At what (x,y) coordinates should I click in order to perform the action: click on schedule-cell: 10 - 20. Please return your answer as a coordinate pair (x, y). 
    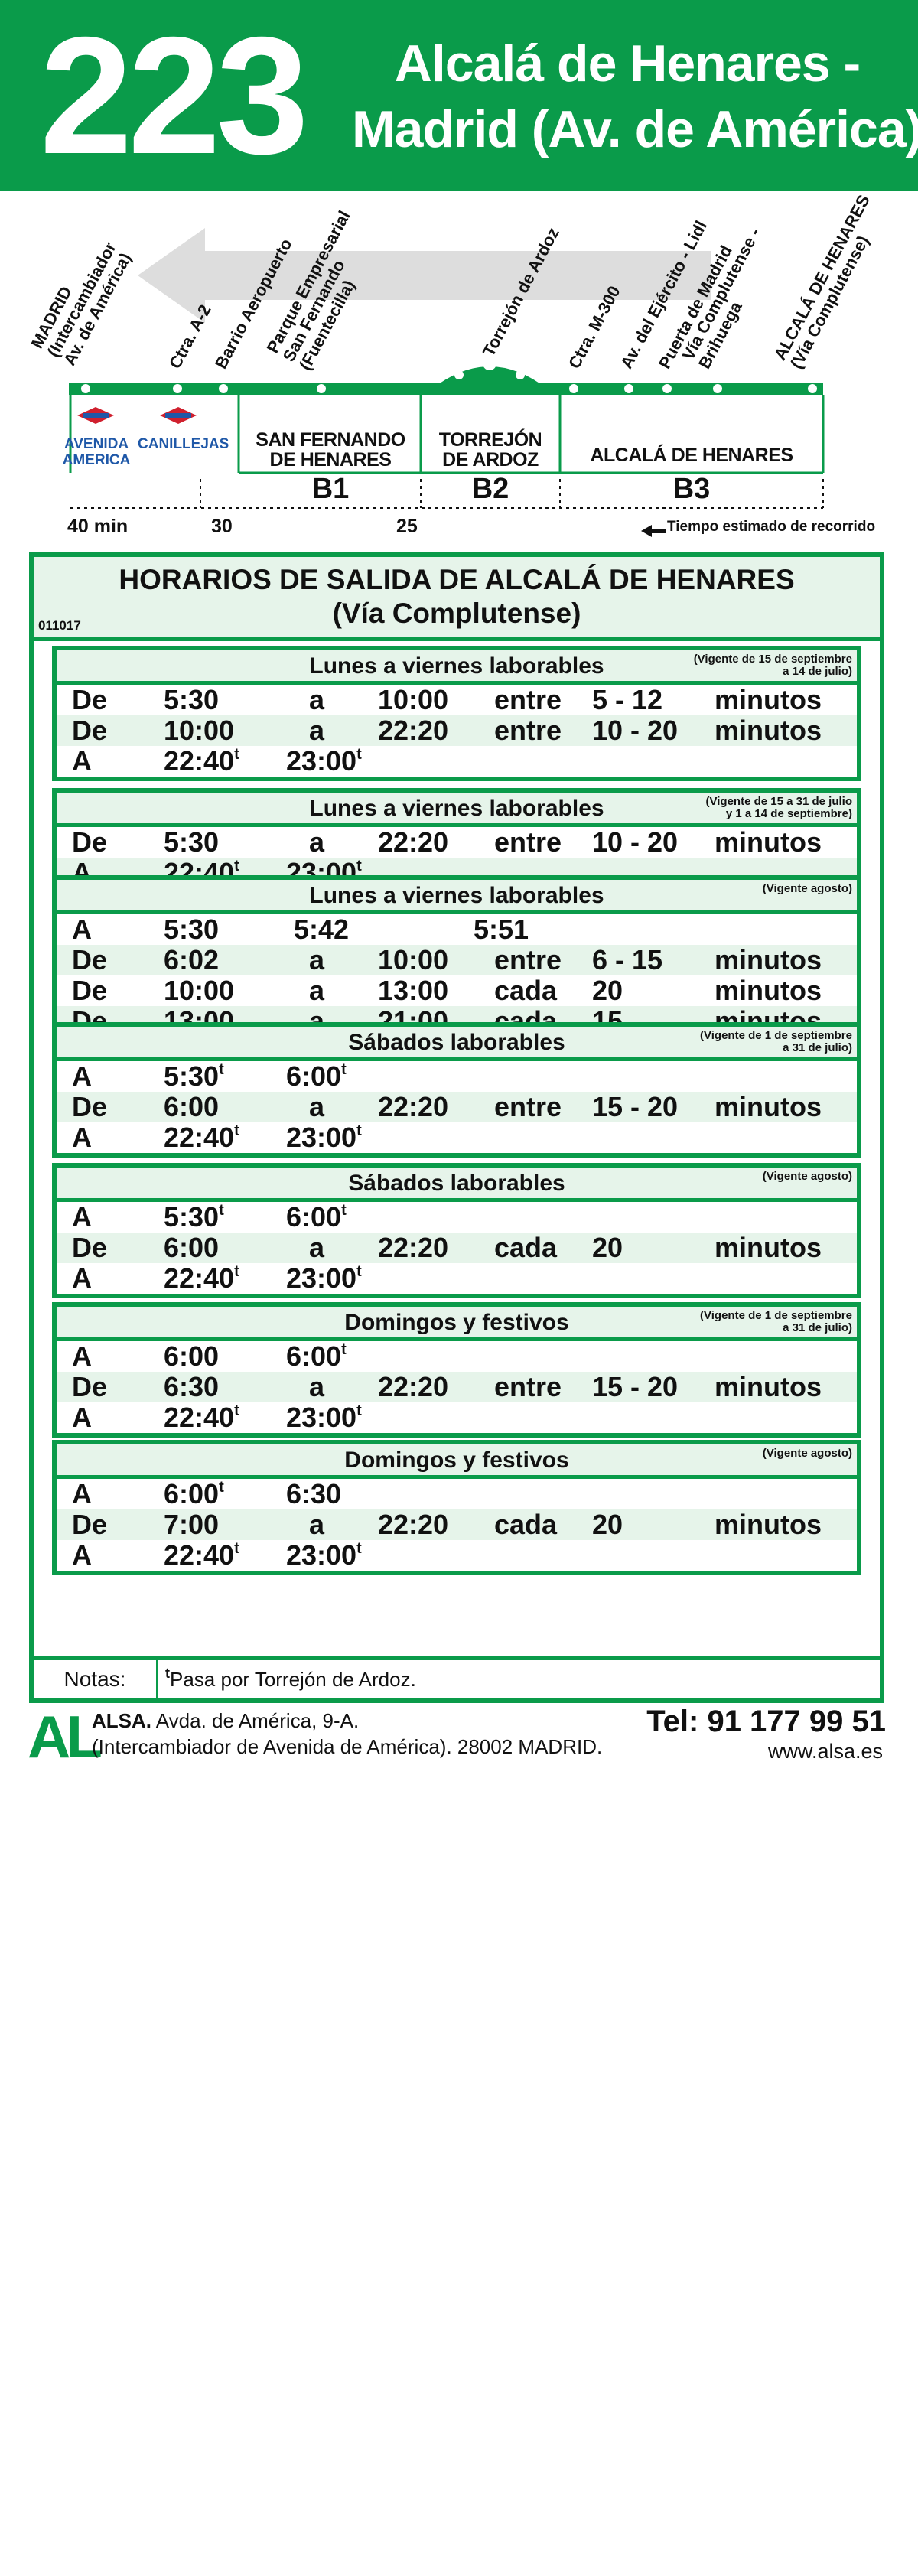
    Looking at the image, I should click on (635, 843).